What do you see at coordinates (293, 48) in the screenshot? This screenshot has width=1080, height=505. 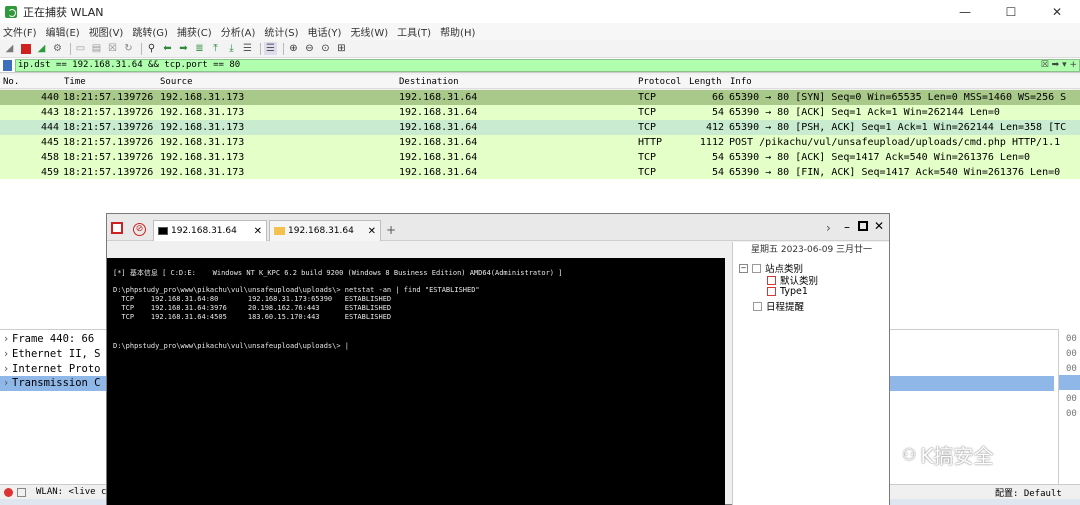 I see `zoom-in-icon: ⊕` at bounding box center [293, 48].